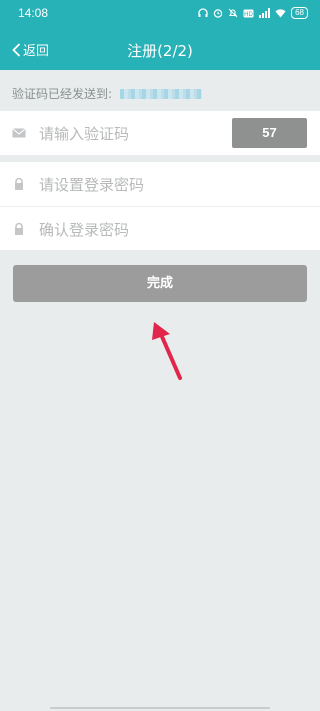 This screenshot has height=711, width=320. What do you see at coordinates (233, 13) in the screenshot?
I see `bell-off-icon` at bounding box center [233, 13].